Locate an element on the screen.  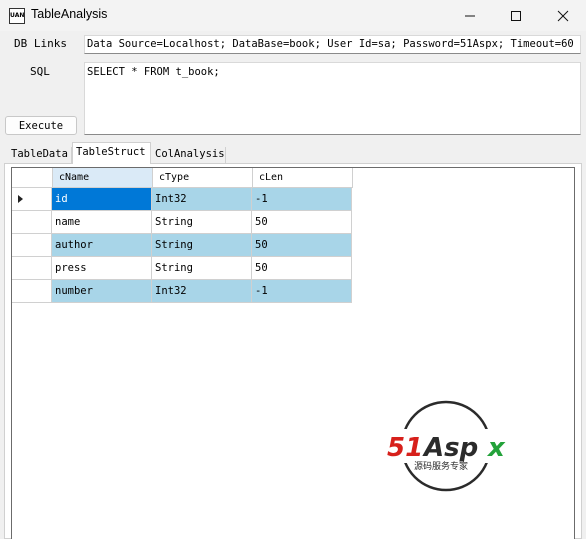
window-title: TableAnalysis is located at coordinates (69, 14).